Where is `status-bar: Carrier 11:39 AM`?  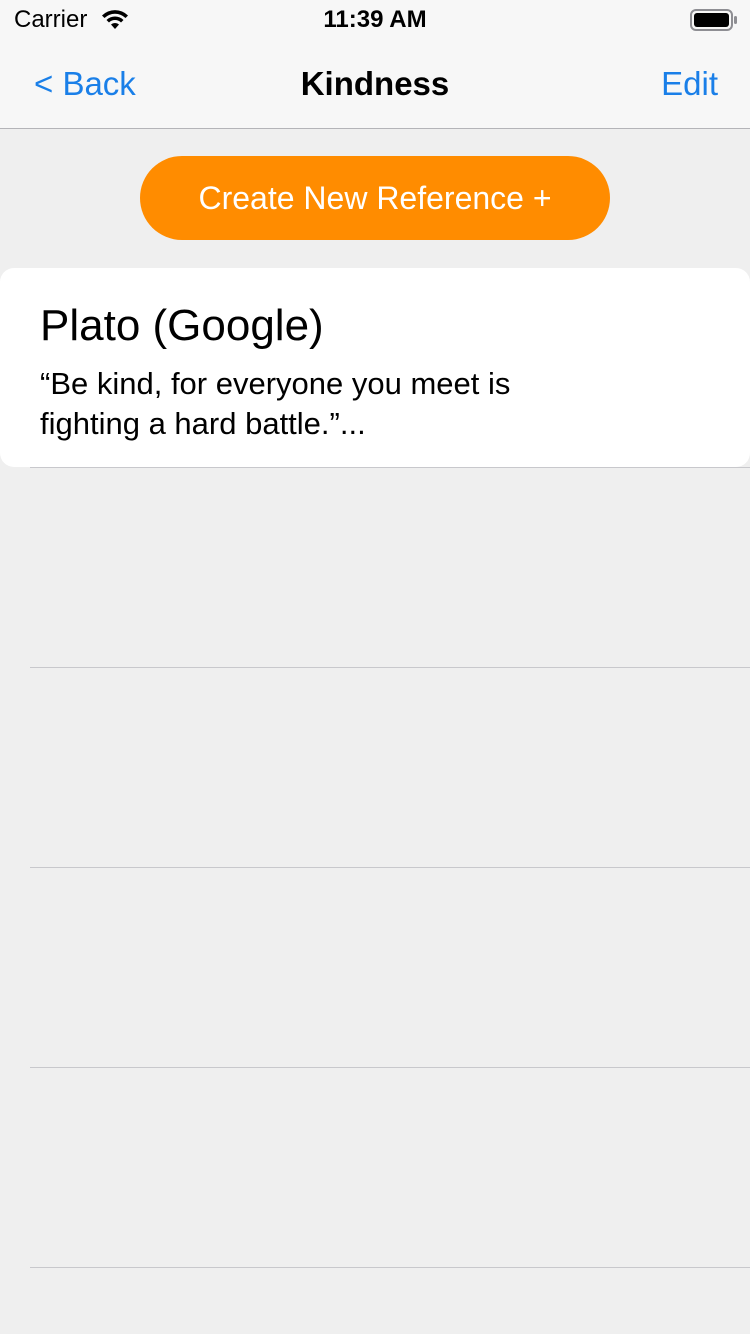 status-bar: Carrier 11:39 AM is located at coordinates (375, 20).